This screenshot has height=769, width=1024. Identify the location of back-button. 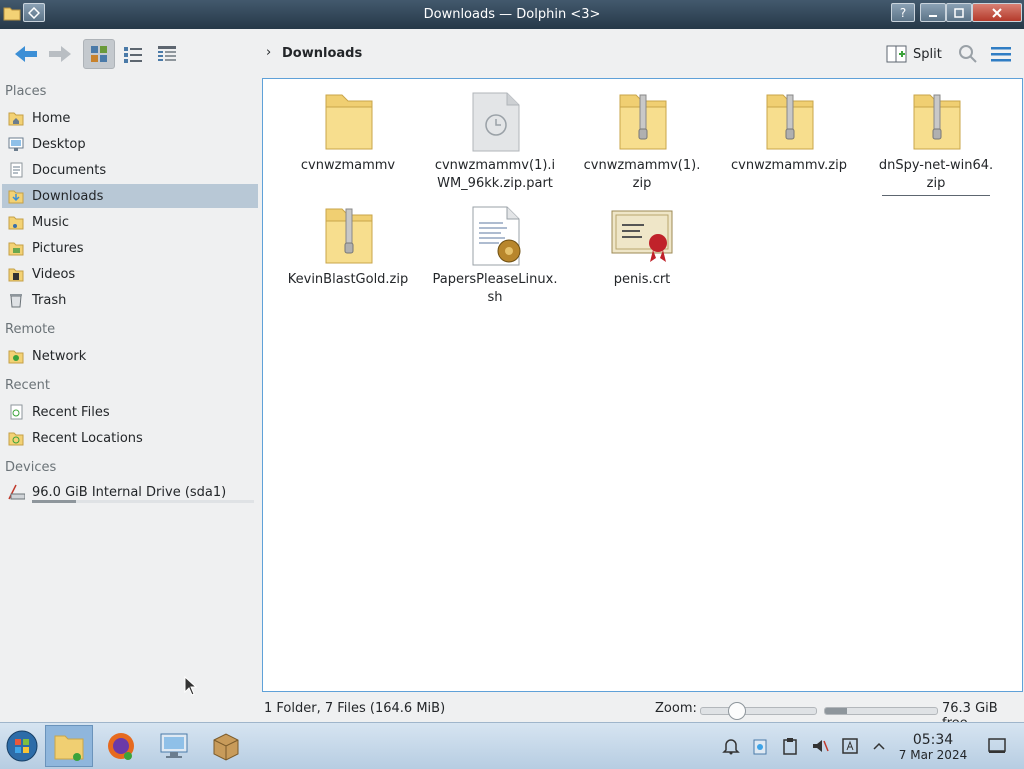
(26, 54).